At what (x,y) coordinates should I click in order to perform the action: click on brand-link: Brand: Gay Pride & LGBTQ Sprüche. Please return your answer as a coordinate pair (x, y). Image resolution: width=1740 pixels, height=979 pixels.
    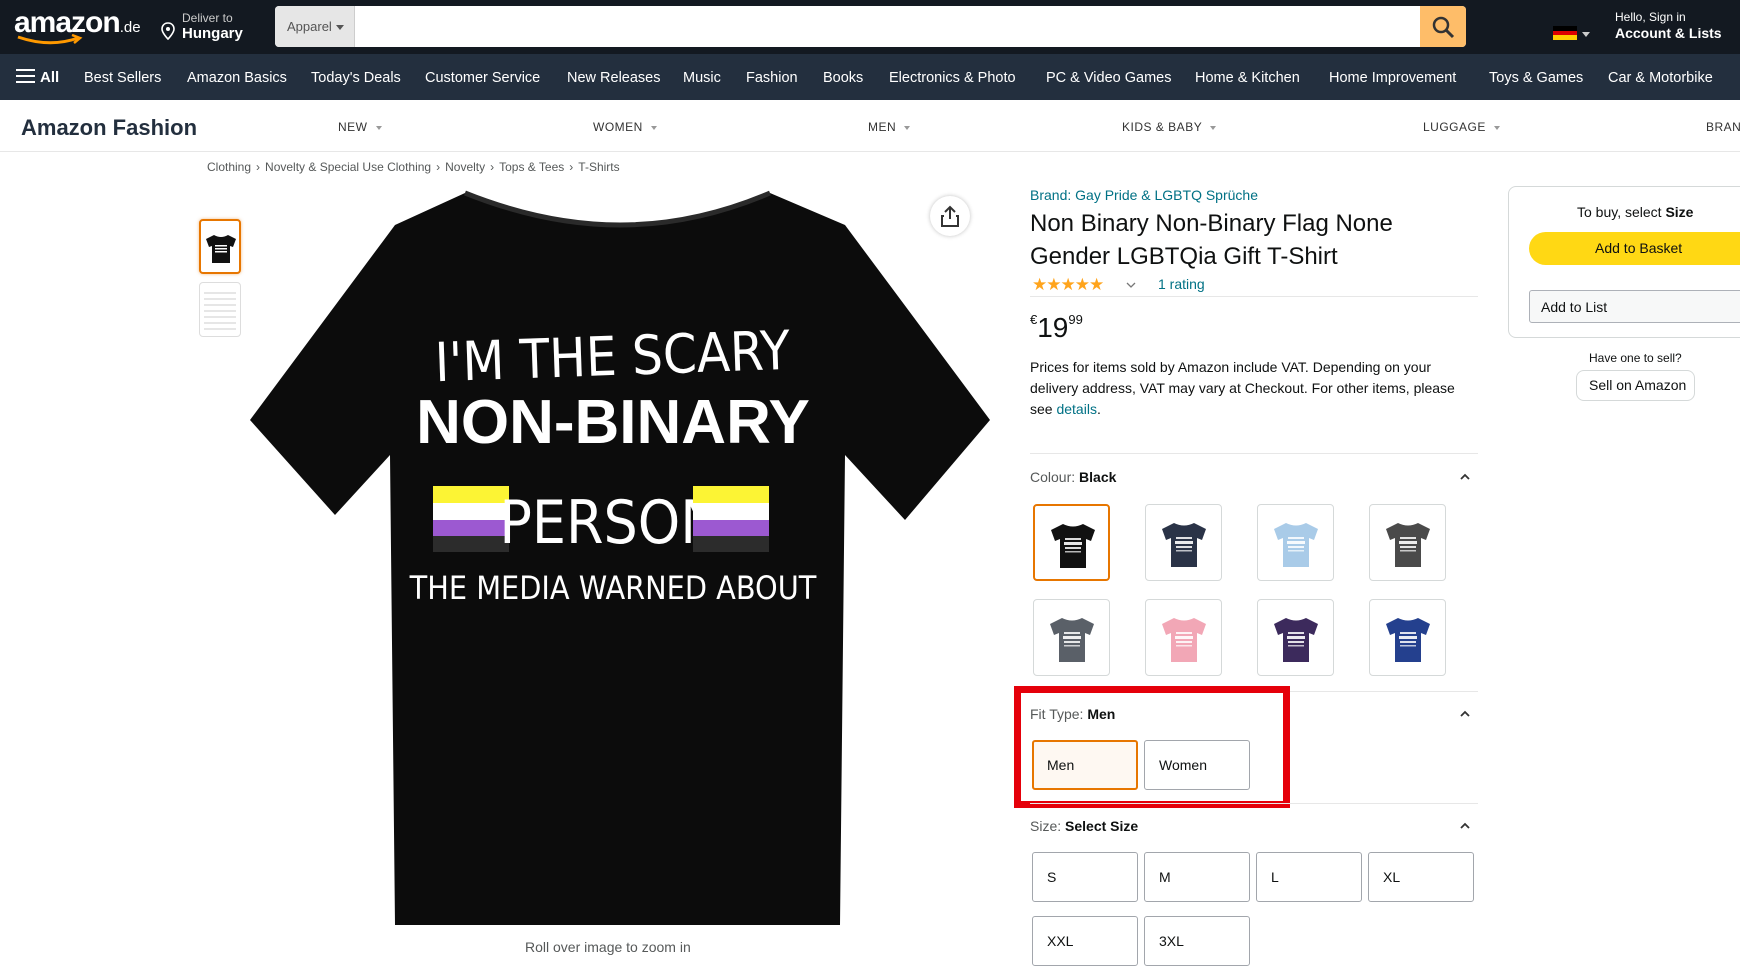
    Looking at the image, I should click on (1144, 195).